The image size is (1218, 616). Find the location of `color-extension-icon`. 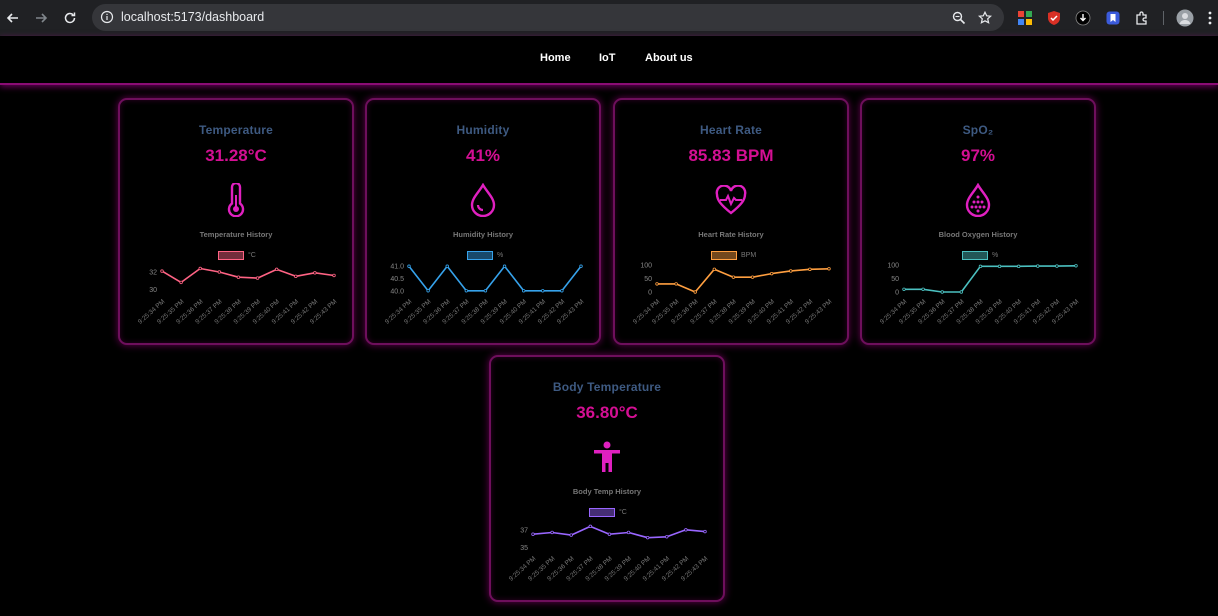

color-extension-icon is located at coordinates (1025, 18).